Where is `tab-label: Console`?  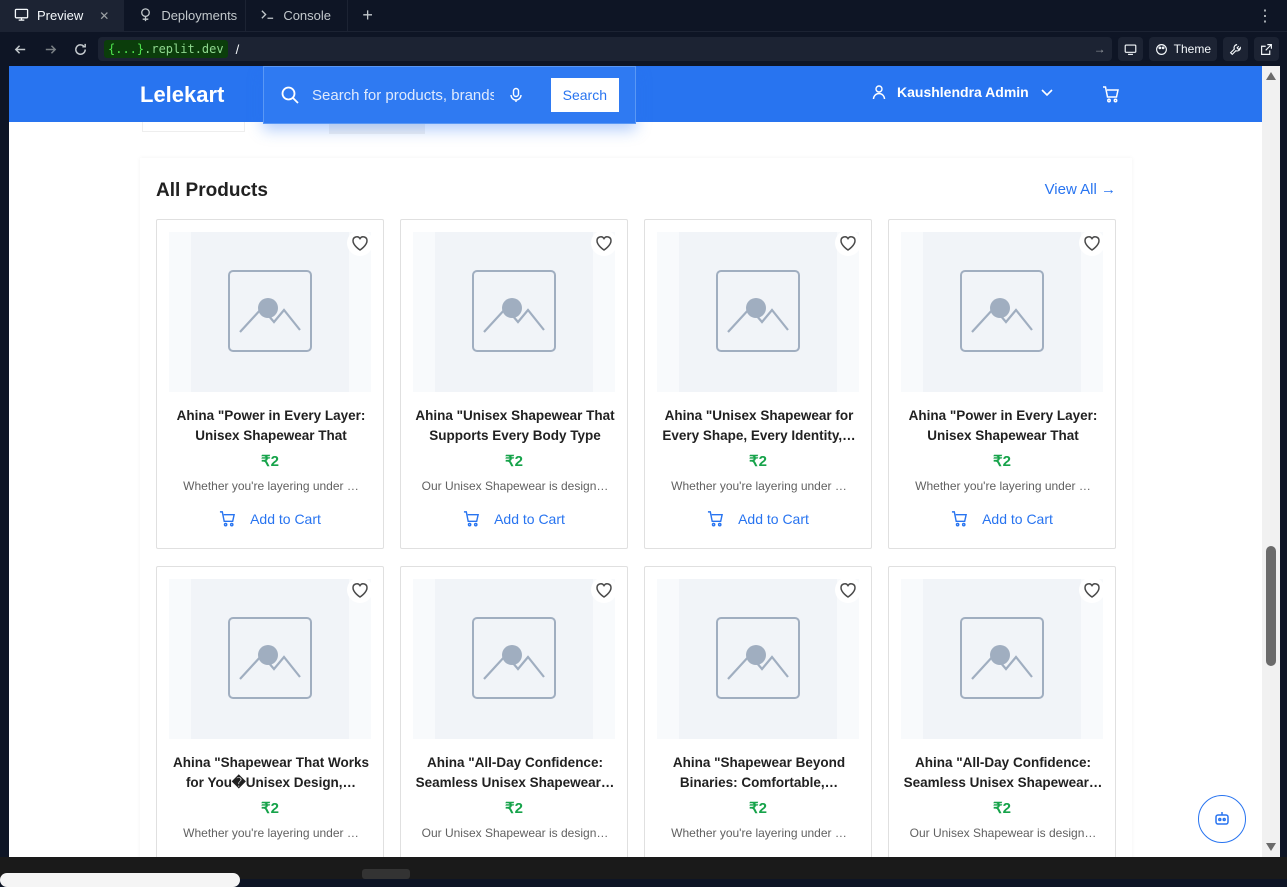 tab-label: Console is located at coordinates (307, 15).